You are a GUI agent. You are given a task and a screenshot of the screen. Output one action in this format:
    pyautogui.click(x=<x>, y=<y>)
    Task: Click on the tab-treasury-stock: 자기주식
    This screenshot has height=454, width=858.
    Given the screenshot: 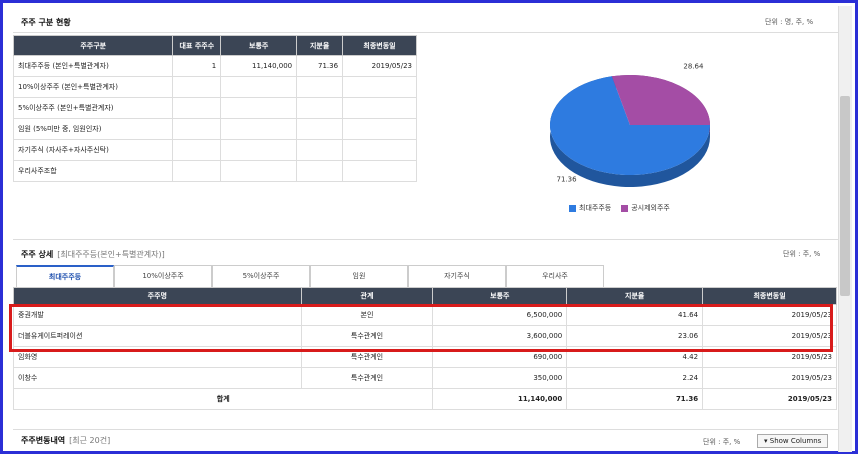 What is the action you would take?
    pyautogui.click(x=457, y=276)
    